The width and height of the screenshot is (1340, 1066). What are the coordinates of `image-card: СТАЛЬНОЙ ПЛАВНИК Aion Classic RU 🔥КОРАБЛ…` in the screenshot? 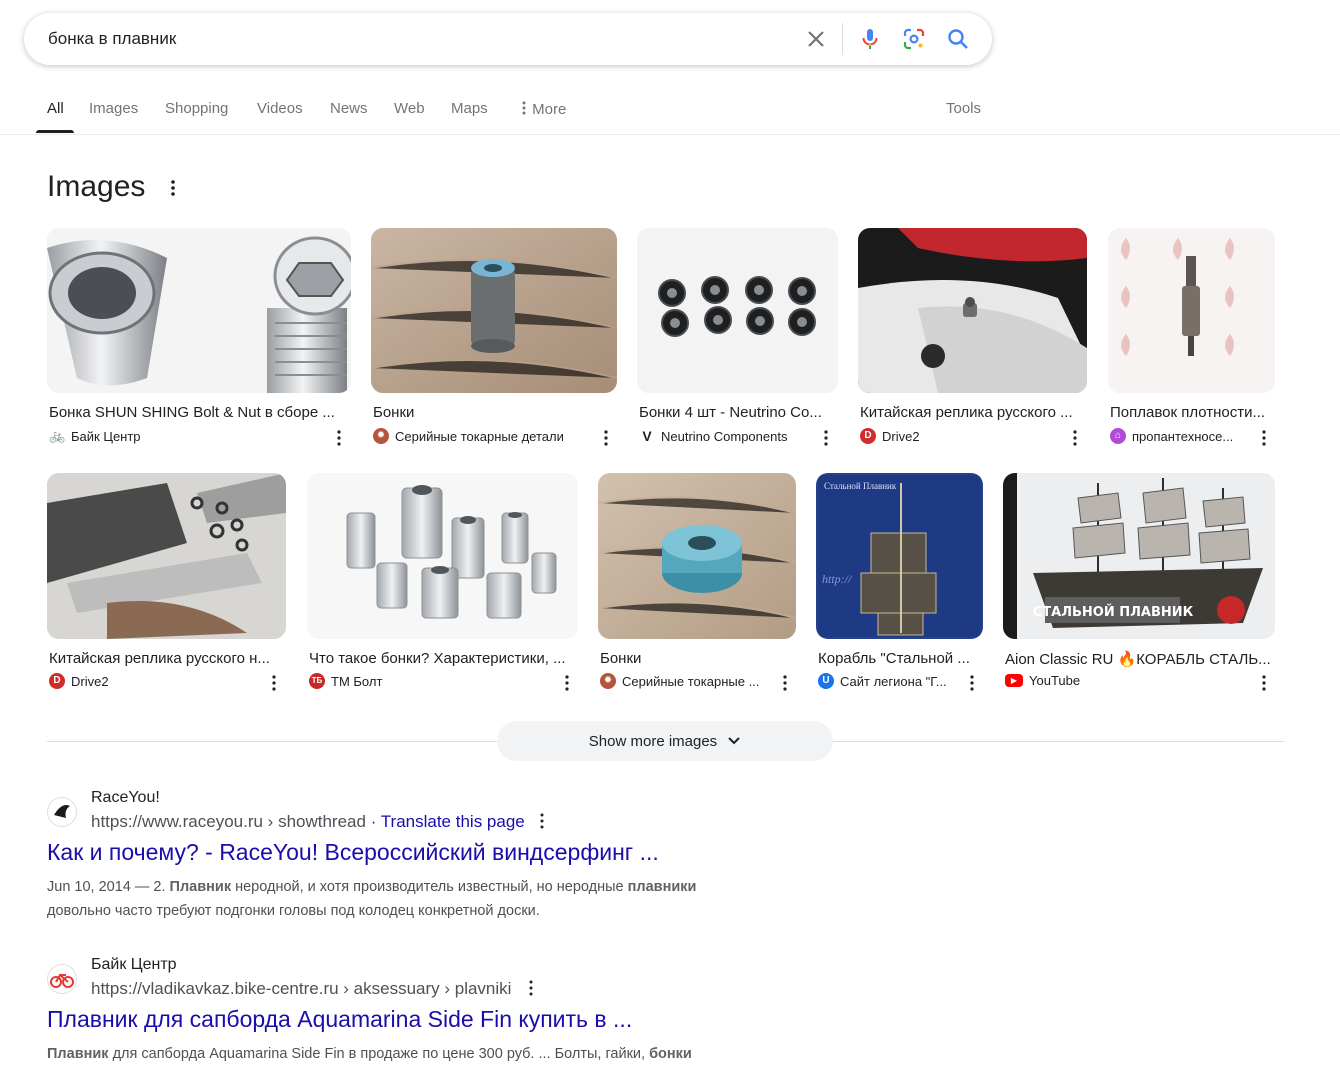 It's located at (1139, 583).